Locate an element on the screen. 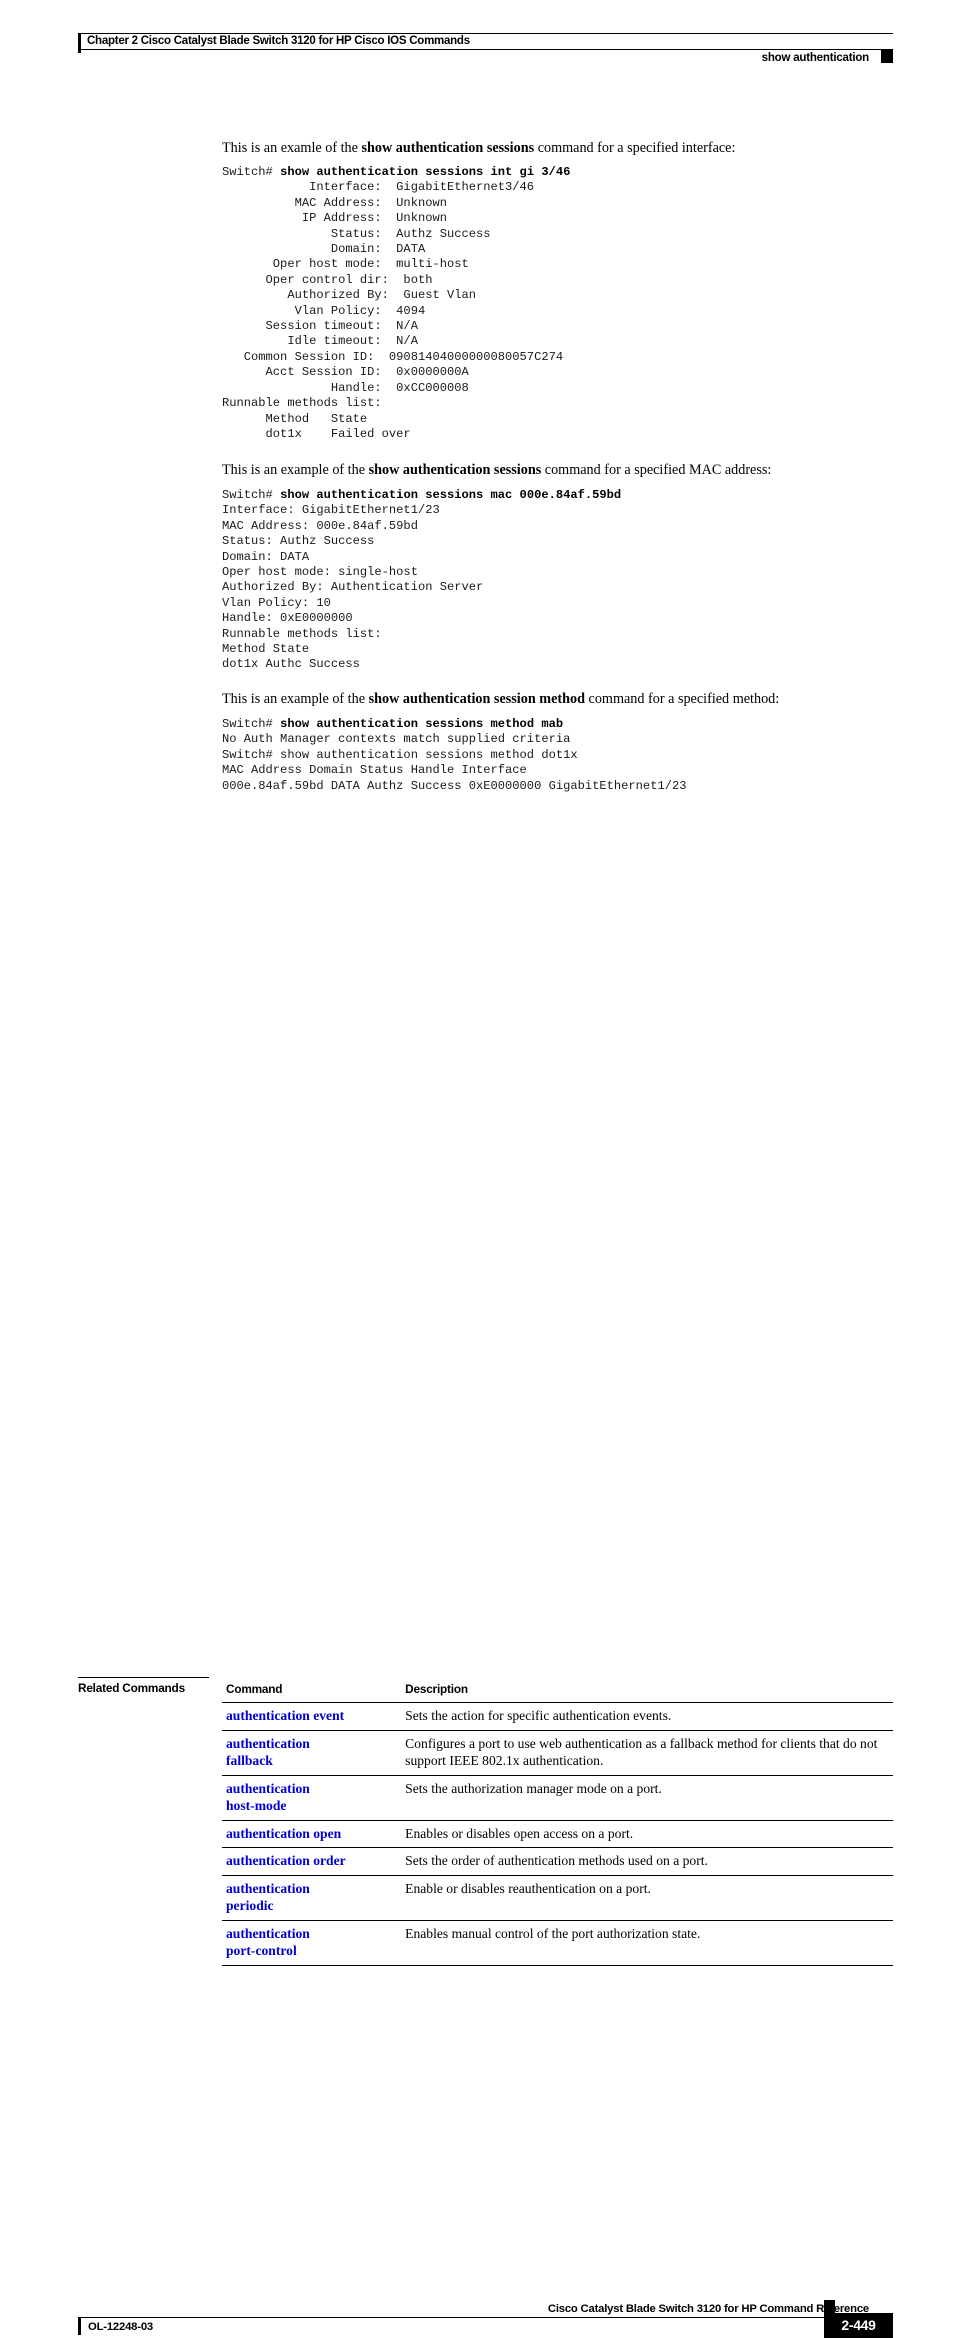  example-3-command: show authentication sessions method mab is located at coordinates (422, 724).